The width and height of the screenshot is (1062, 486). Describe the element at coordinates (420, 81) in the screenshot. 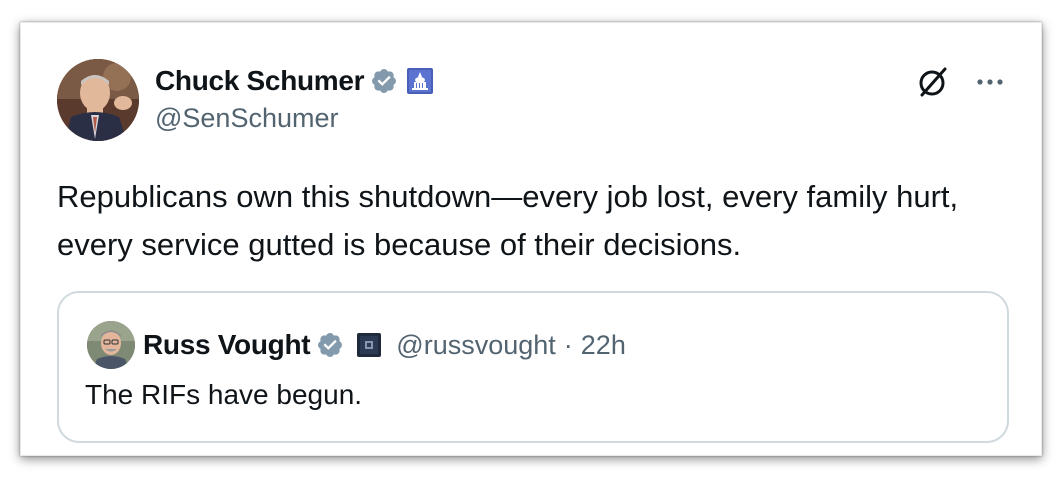

I see `us-capitol-affiliation-icon` at that location.